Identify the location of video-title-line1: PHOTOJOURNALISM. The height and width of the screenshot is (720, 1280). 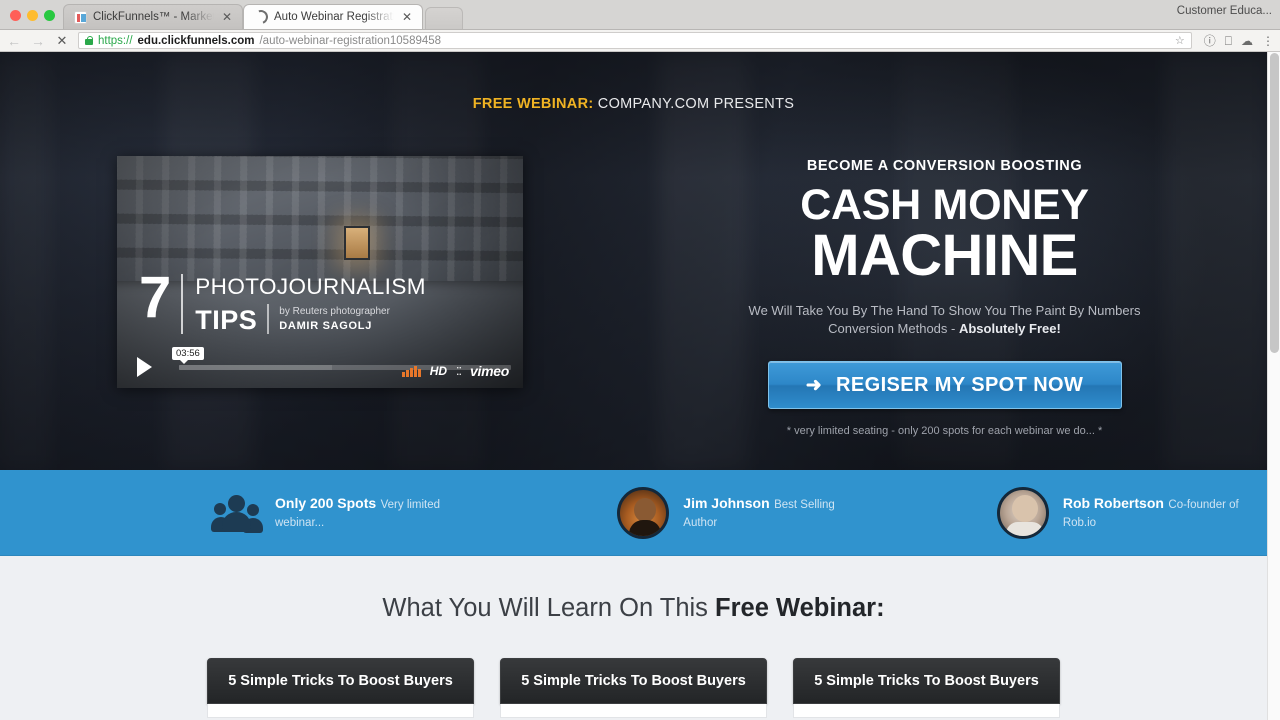
(310, 286).